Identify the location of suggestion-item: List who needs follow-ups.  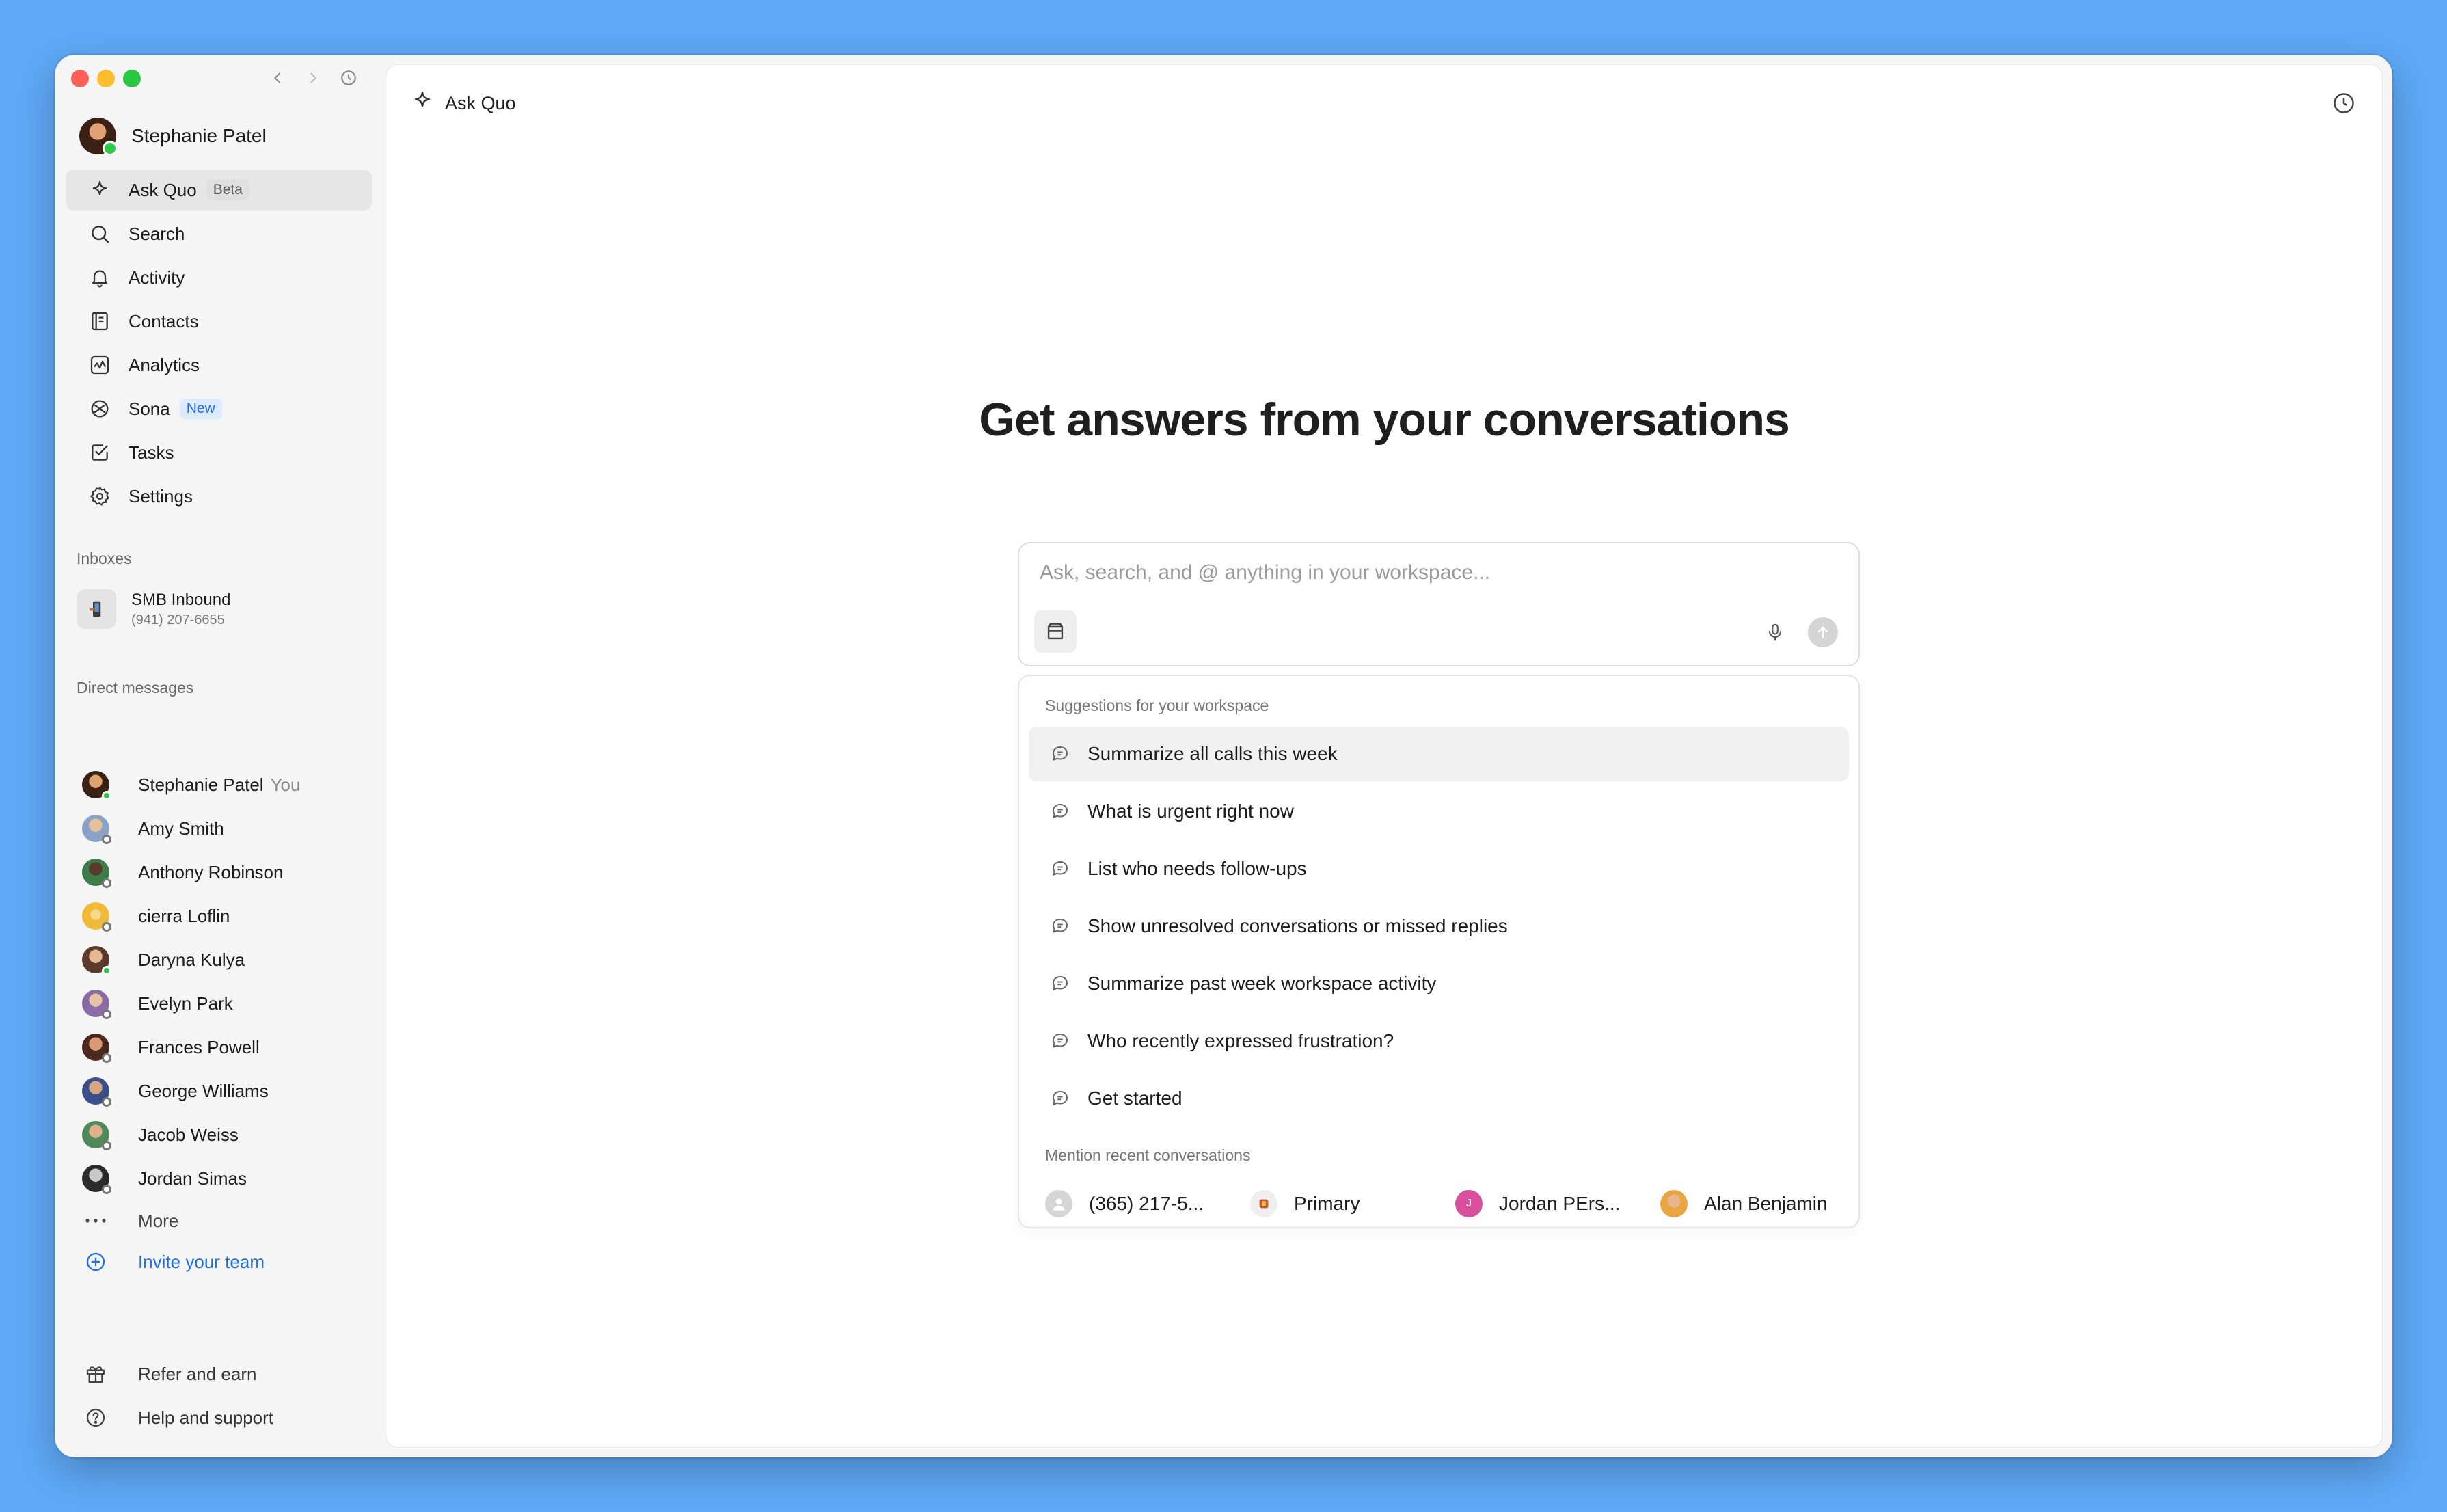
(1439, 869).